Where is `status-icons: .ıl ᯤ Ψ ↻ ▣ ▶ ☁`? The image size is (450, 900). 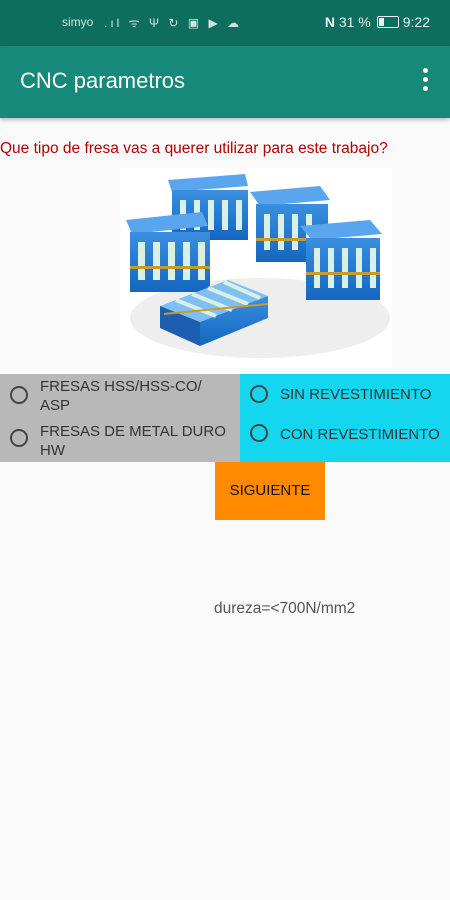
status-icons: .ıl ᯤ Ψ ↻ ▣ ▶ ☁ is located at coordinates (173, 22).